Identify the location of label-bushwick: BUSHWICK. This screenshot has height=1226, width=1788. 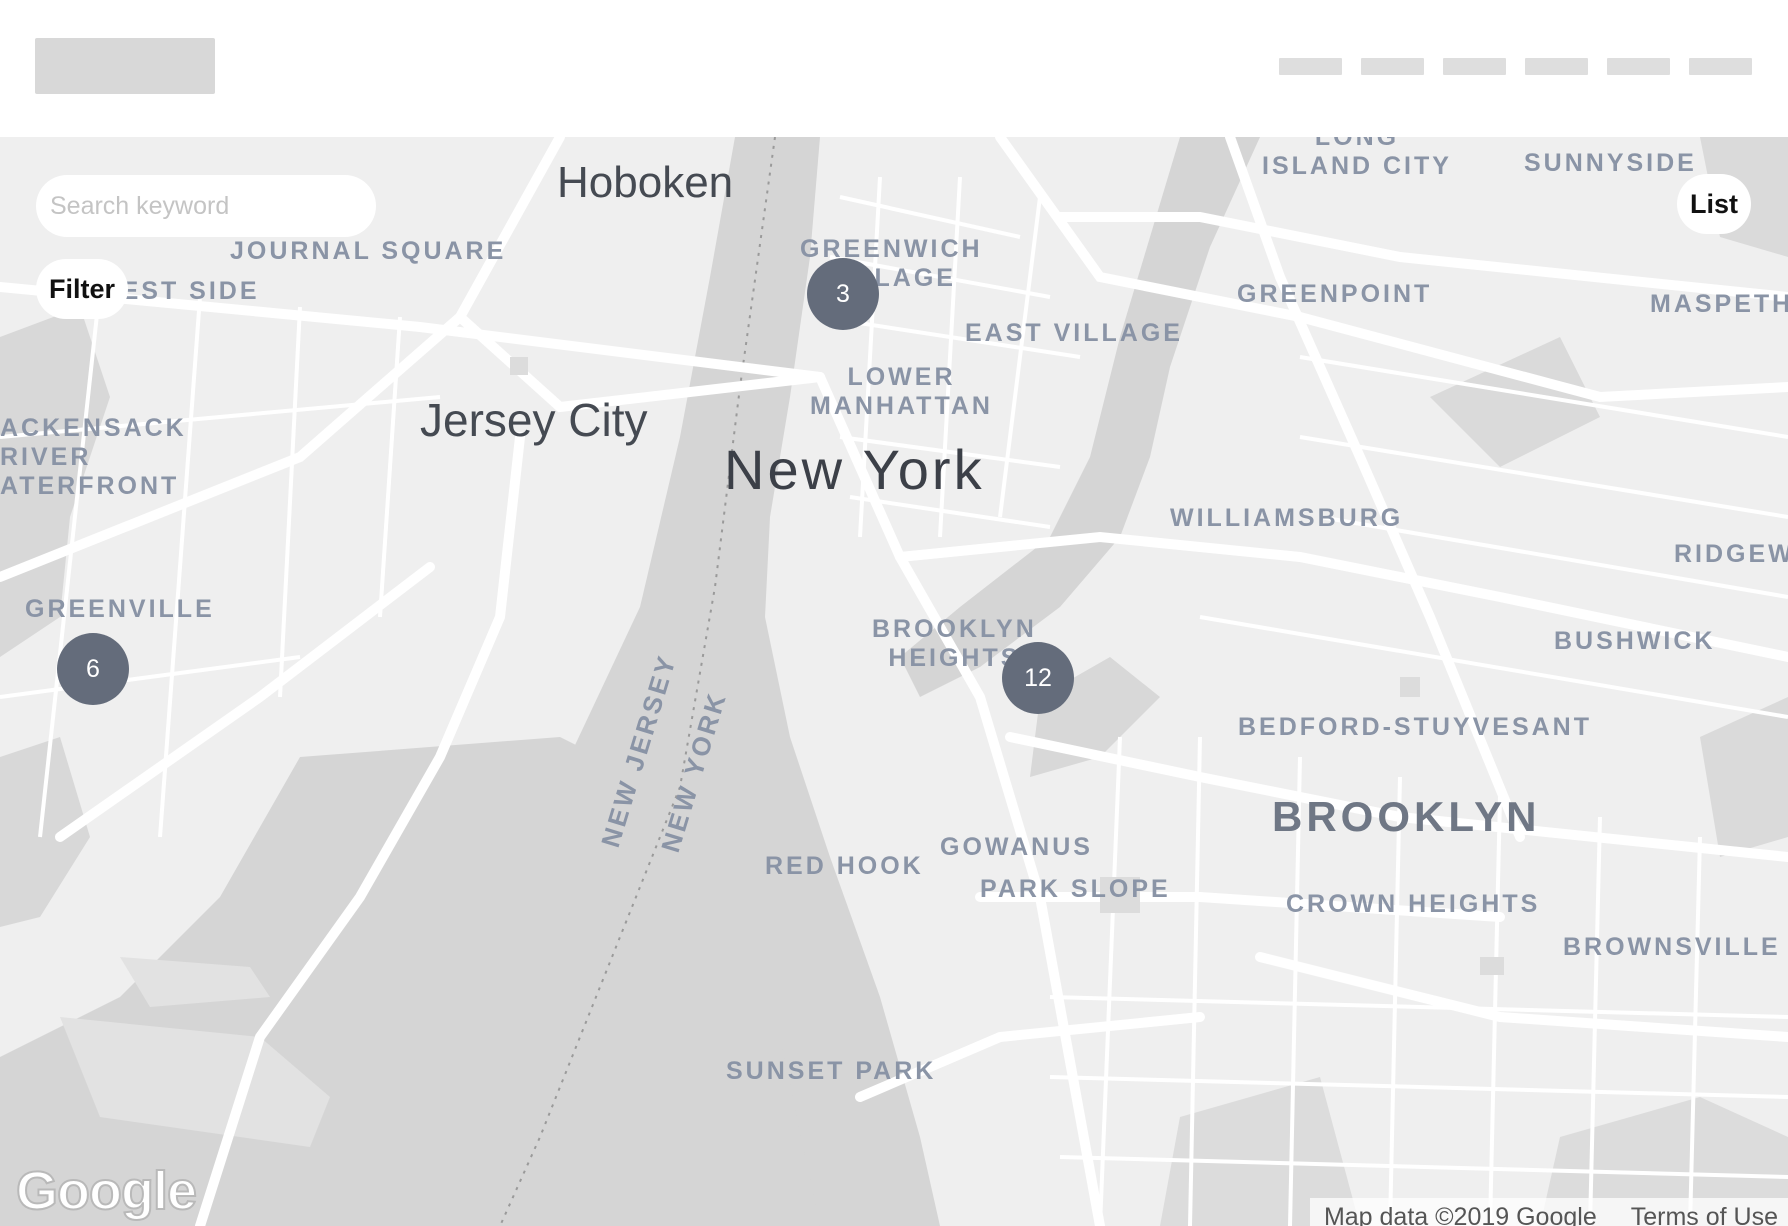
(1635, 641).